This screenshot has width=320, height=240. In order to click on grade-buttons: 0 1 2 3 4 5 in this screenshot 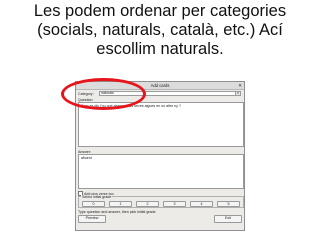, I will do `click(161, 204)`.